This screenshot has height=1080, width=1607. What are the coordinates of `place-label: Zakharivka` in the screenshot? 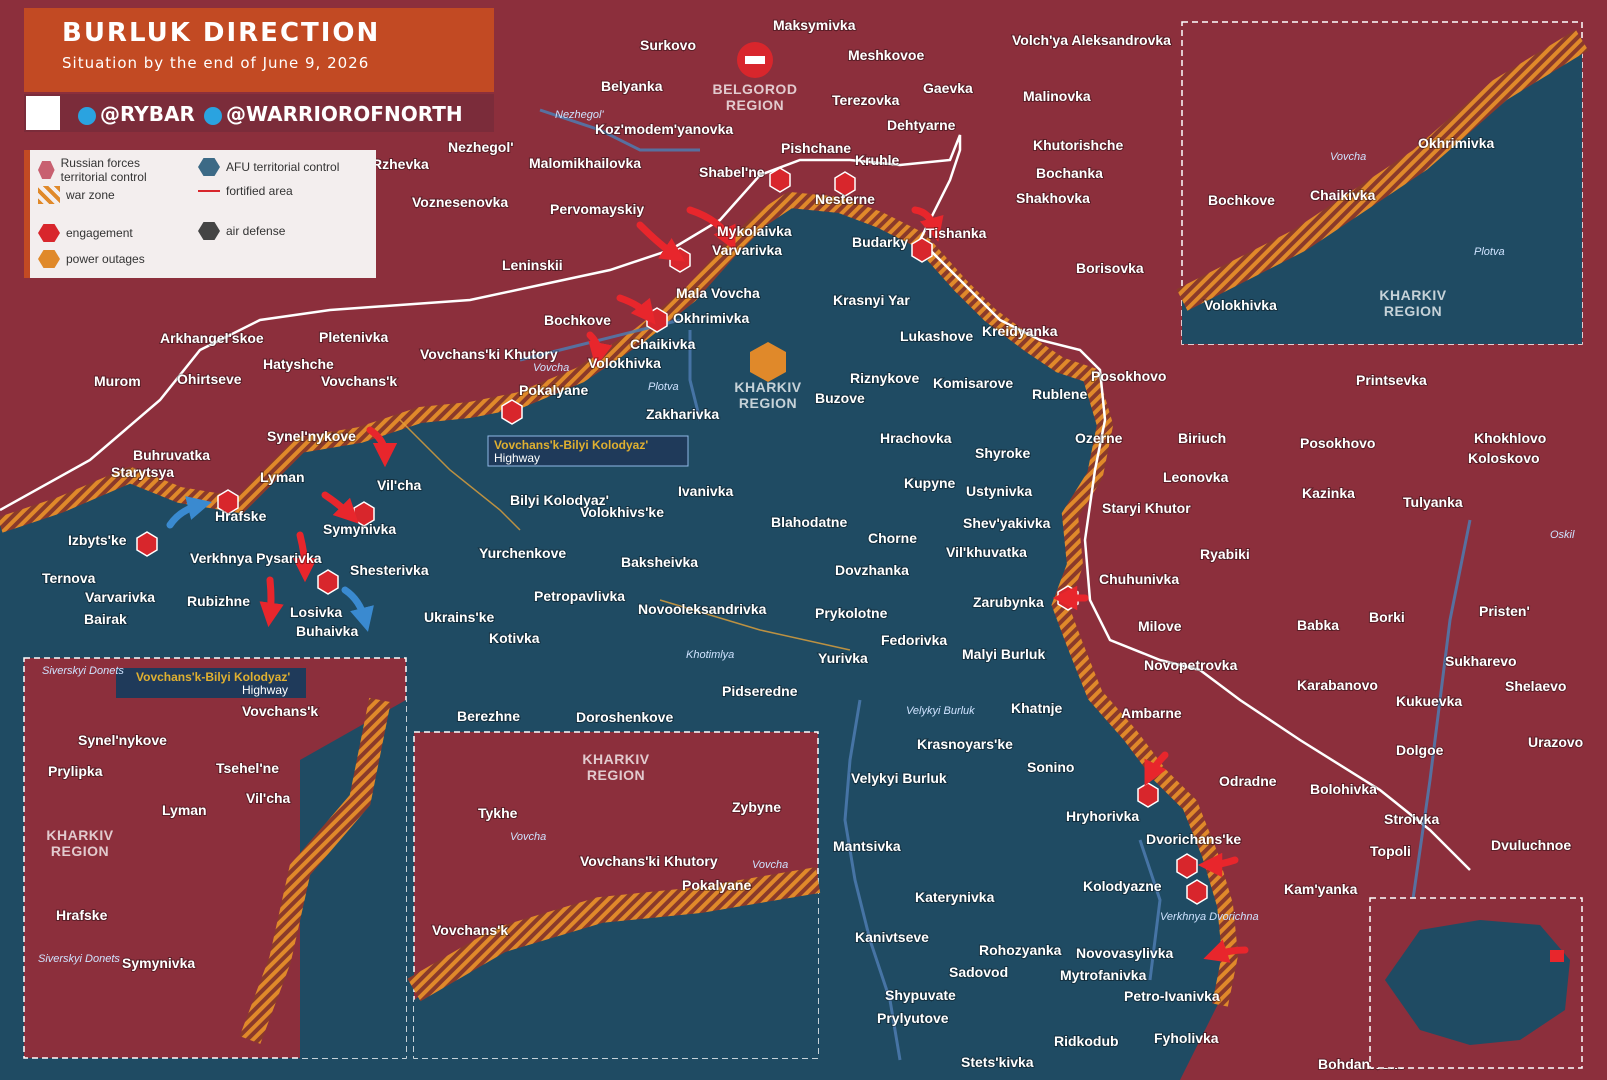 It's located at (682, 414).